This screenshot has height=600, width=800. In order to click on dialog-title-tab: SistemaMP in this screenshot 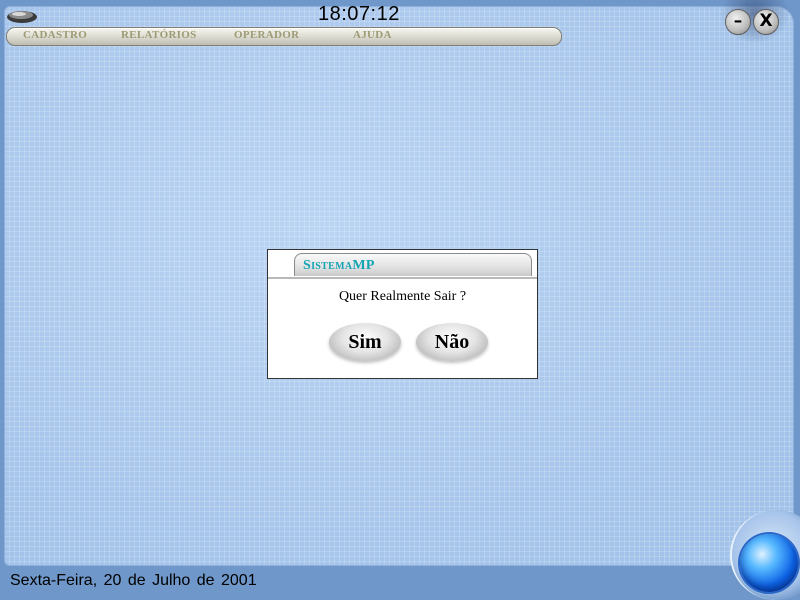, I will do `click(413, 264)`.